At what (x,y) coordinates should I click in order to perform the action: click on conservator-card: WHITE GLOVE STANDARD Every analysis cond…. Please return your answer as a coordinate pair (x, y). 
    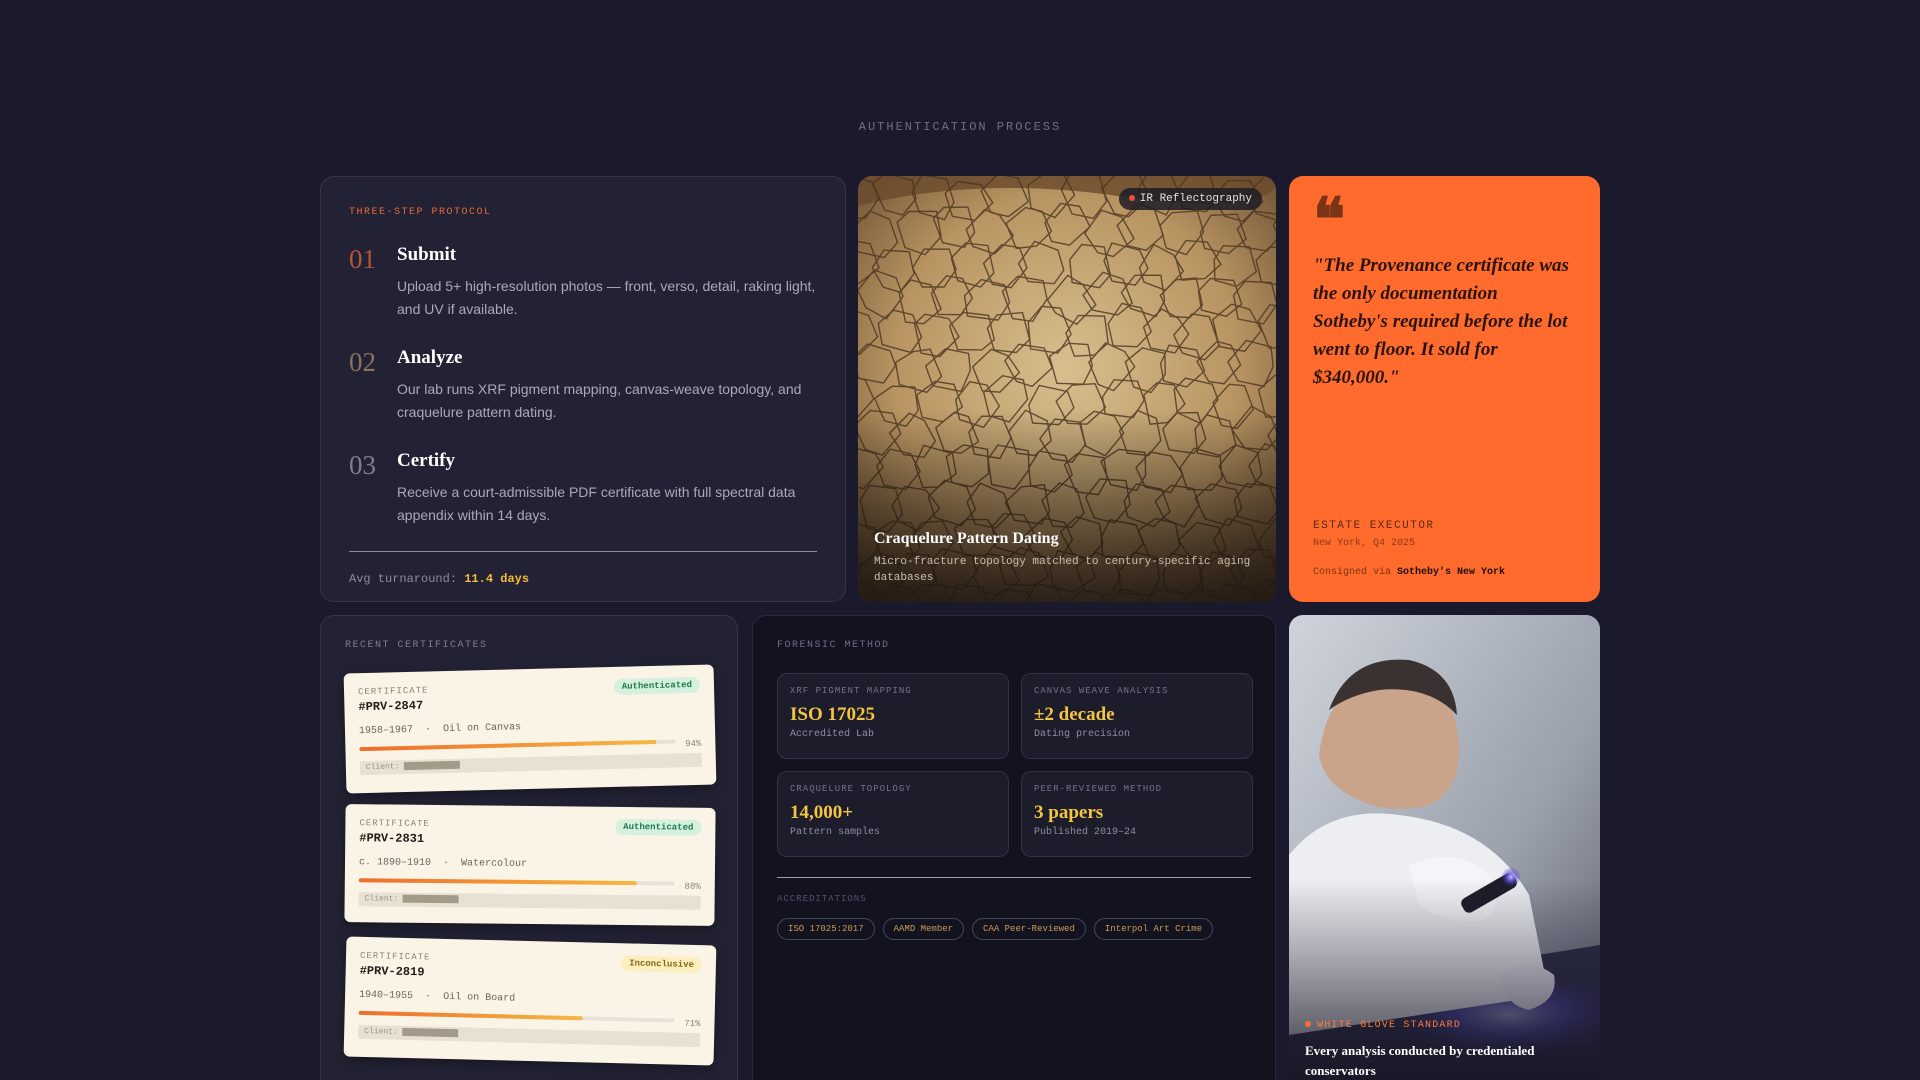
    Looking at the image, I should click on (1444, 847).